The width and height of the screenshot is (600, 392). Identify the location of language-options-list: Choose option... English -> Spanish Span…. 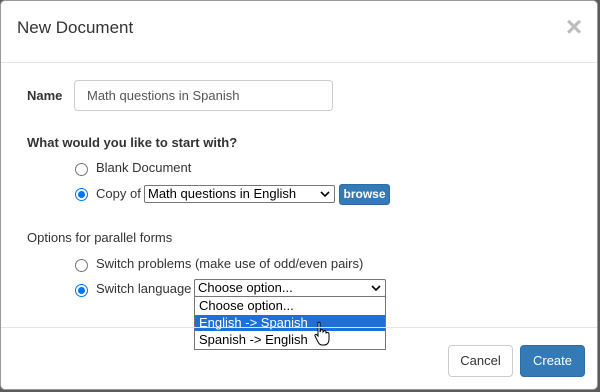
(290, 323).